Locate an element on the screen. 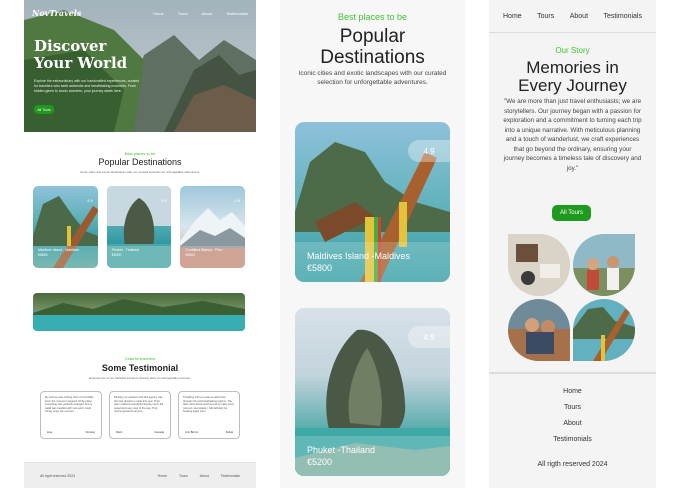 Image resolution: width=675 pixels, height=488 pixels. photo-travel-gear is located at coordinates (539, 265).